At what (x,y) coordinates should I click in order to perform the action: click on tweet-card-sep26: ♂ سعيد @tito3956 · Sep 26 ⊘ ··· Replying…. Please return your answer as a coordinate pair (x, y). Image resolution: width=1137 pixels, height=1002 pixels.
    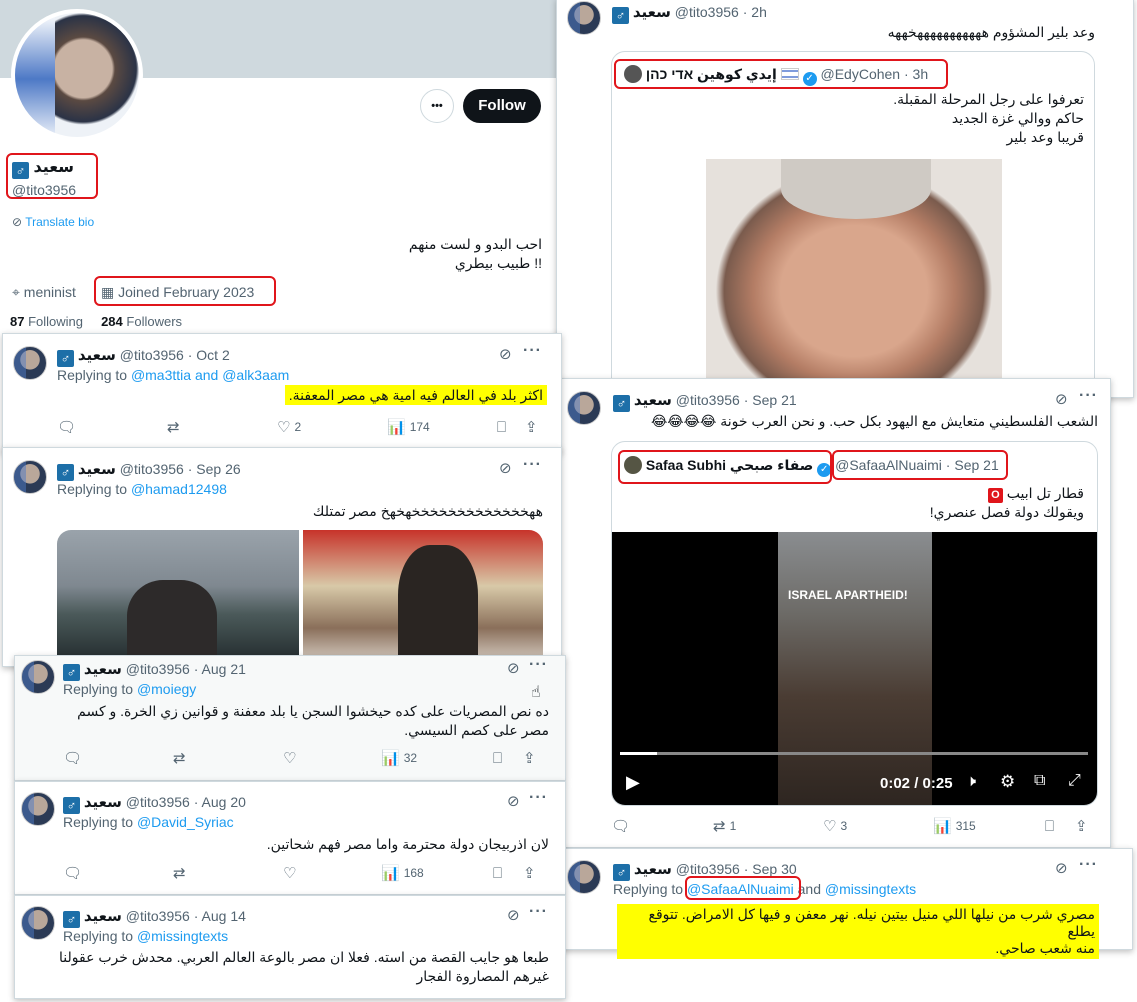
    Looking at the image, I should click on (282, 558).